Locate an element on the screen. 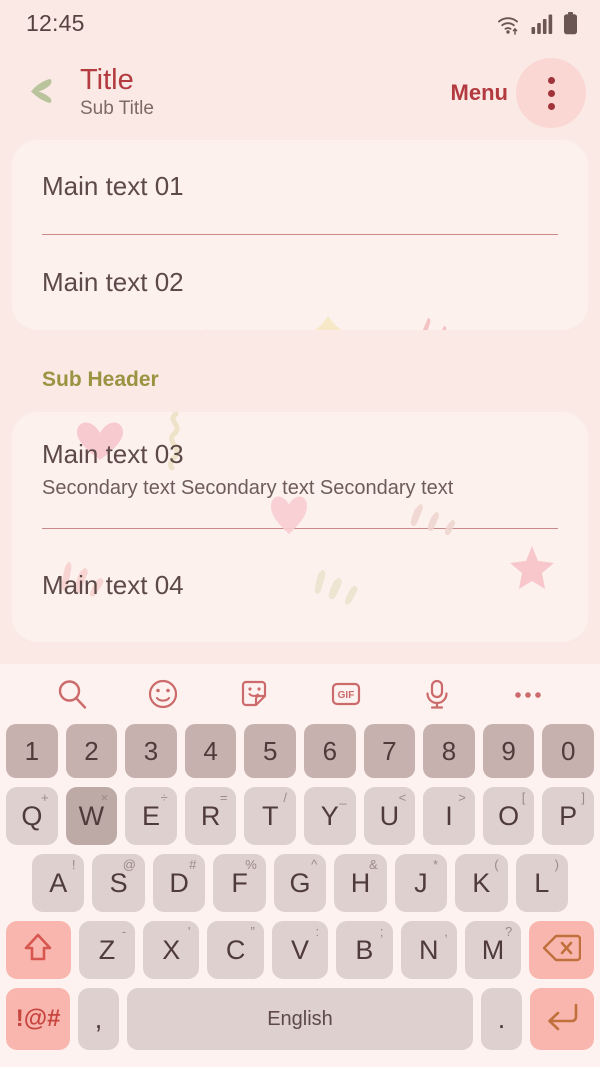 This screenshot has width=600, height=1067. keyboard-row-bottom-letters: -Z ' X ” C :V ; B ,N ? M is located at coordinates (300, 950).